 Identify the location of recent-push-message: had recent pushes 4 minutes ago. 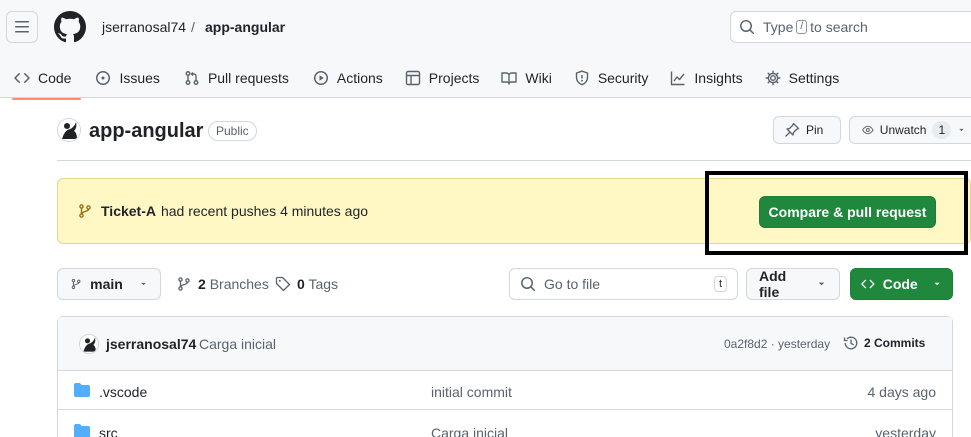
(264, 211).